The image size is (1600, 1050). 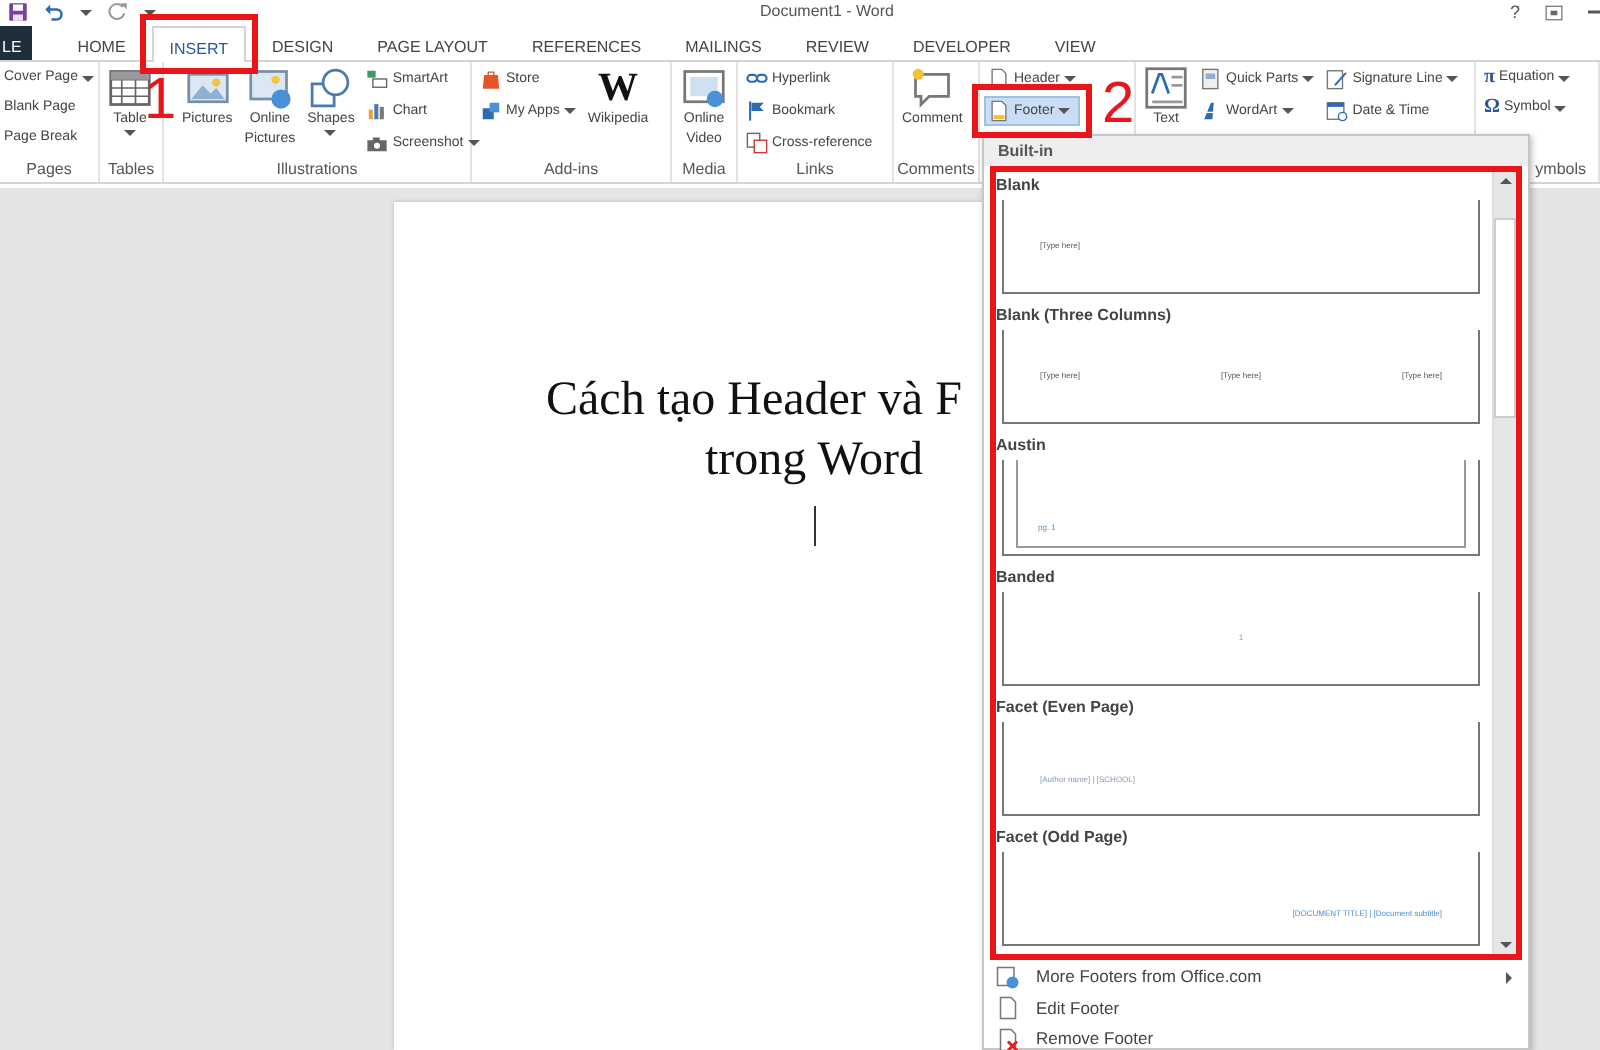 I want to click on signature-icon, so click(x=1337, y=79).